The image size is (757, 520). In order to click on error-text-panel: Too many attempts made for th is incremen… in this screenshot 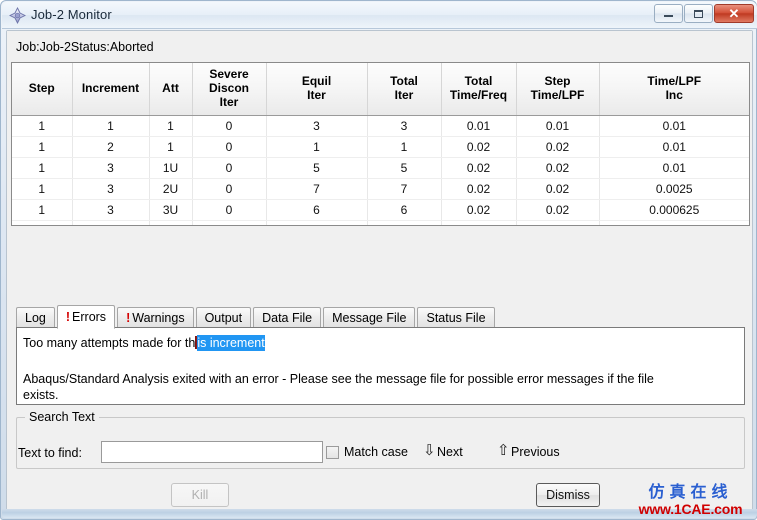, I will do `click(380, 366)`.